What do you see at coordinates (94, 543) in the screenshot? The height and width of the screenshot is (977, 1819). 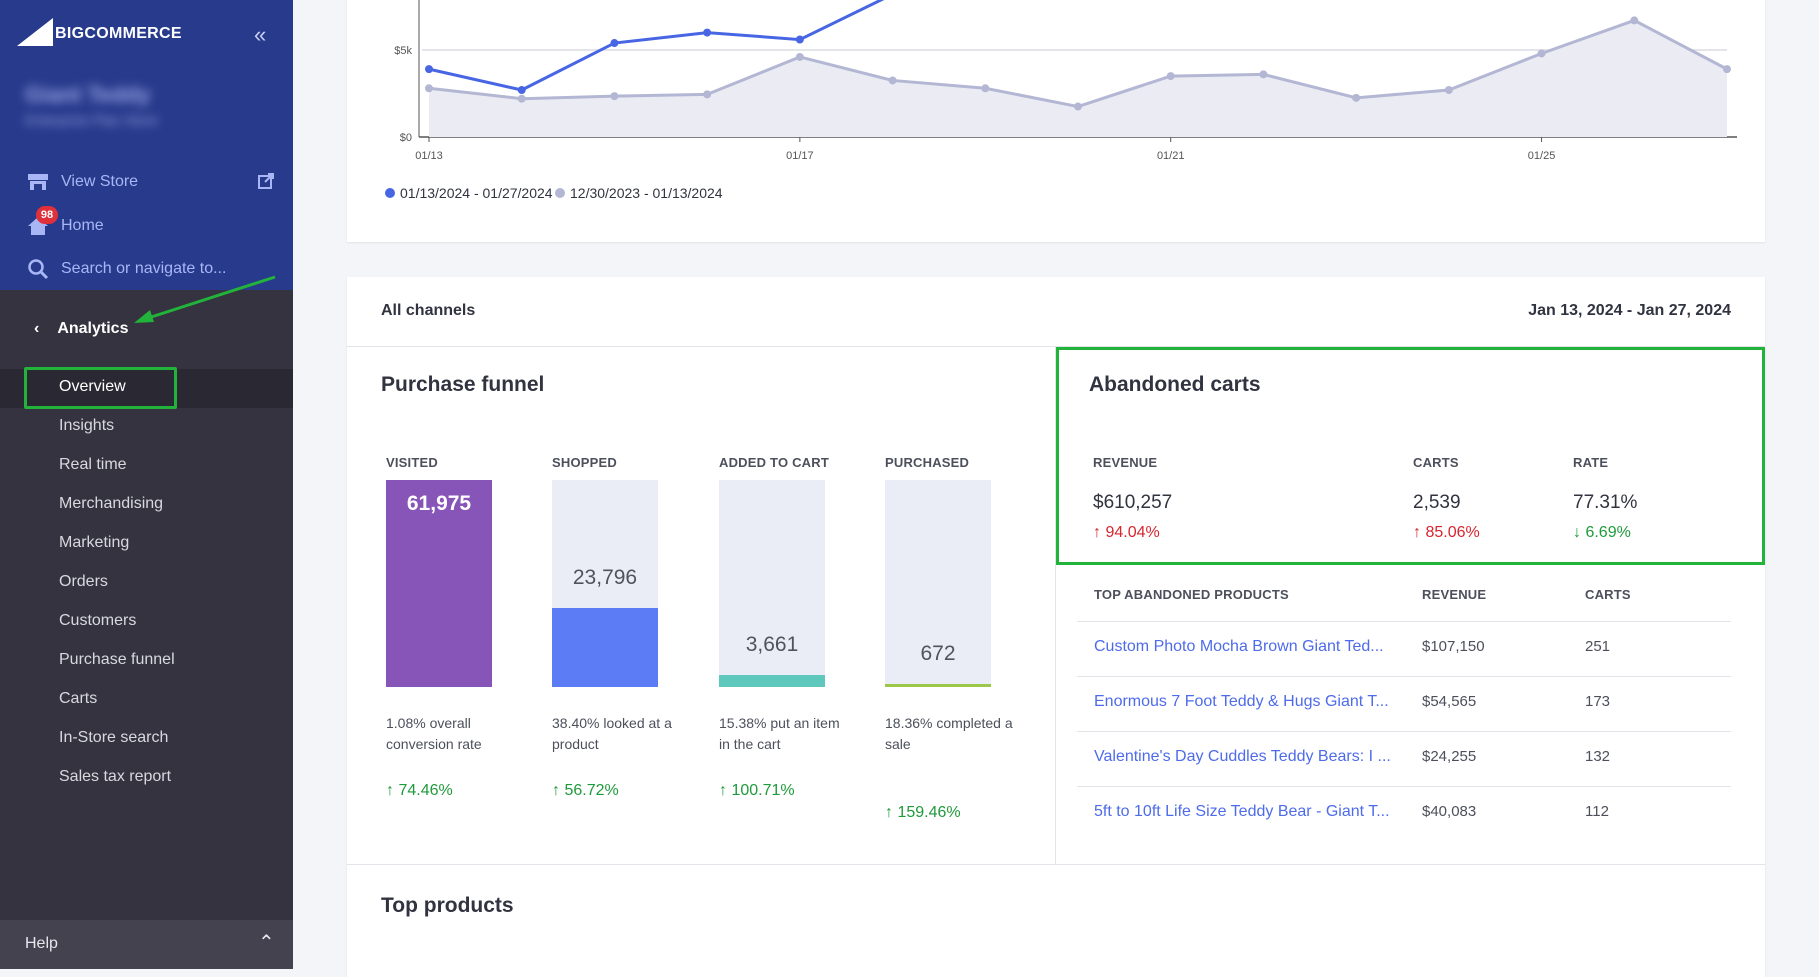 I see `sidebar-item-marketing: Marketing` at bounding box center [94, 543].